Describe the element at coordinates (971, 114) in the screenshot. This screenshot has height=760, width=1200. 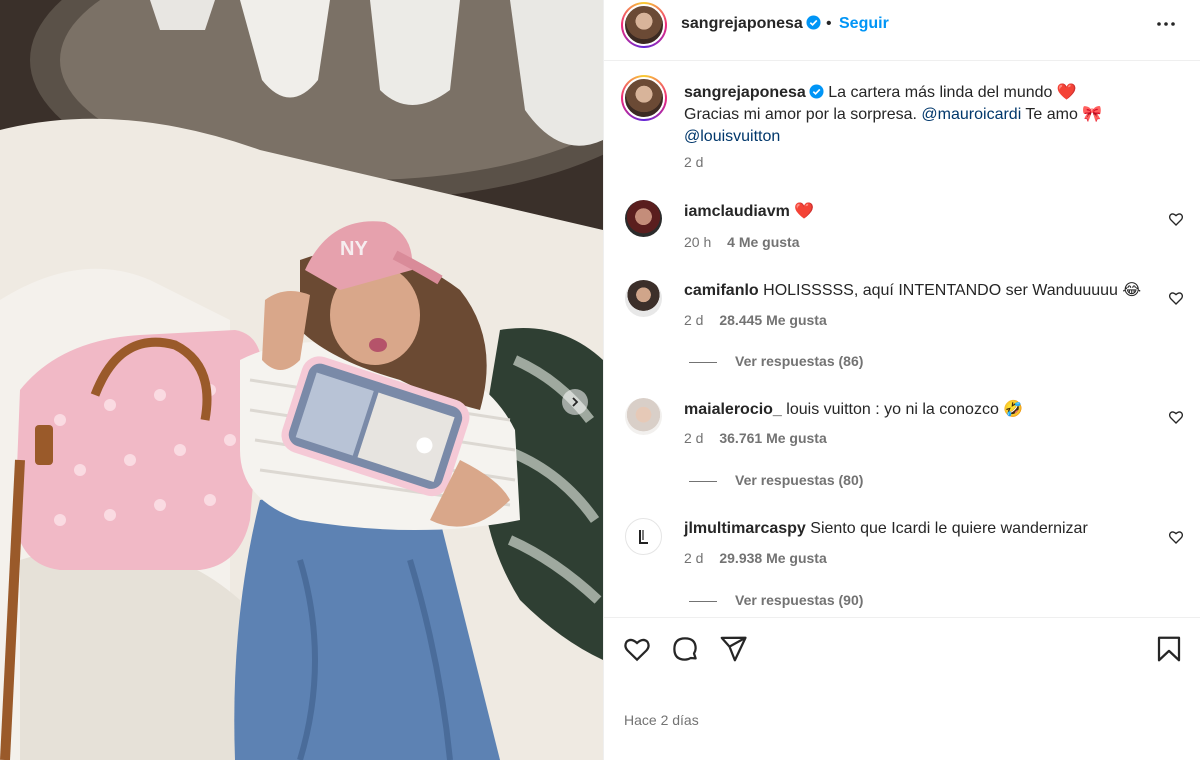
I see `mention-mauroicardi: @mauroicardi` at that location.